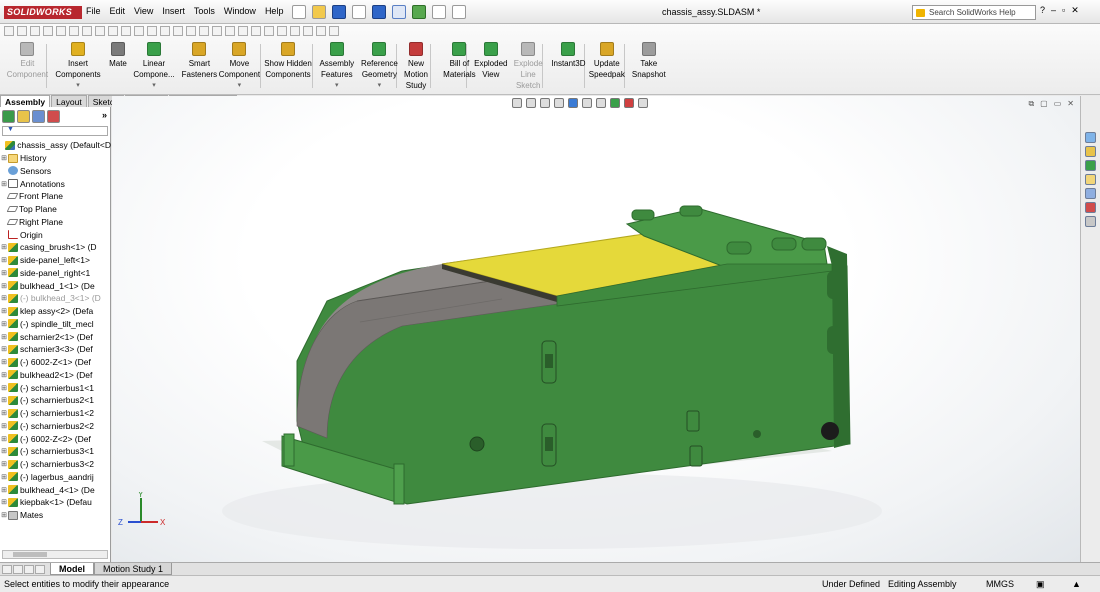 This screenshot has height=592, width=1100. Describe the element at coordinates (133, 569) in the screenshot. I see `tab-motion-study-1: Motion Study 1` at that location.